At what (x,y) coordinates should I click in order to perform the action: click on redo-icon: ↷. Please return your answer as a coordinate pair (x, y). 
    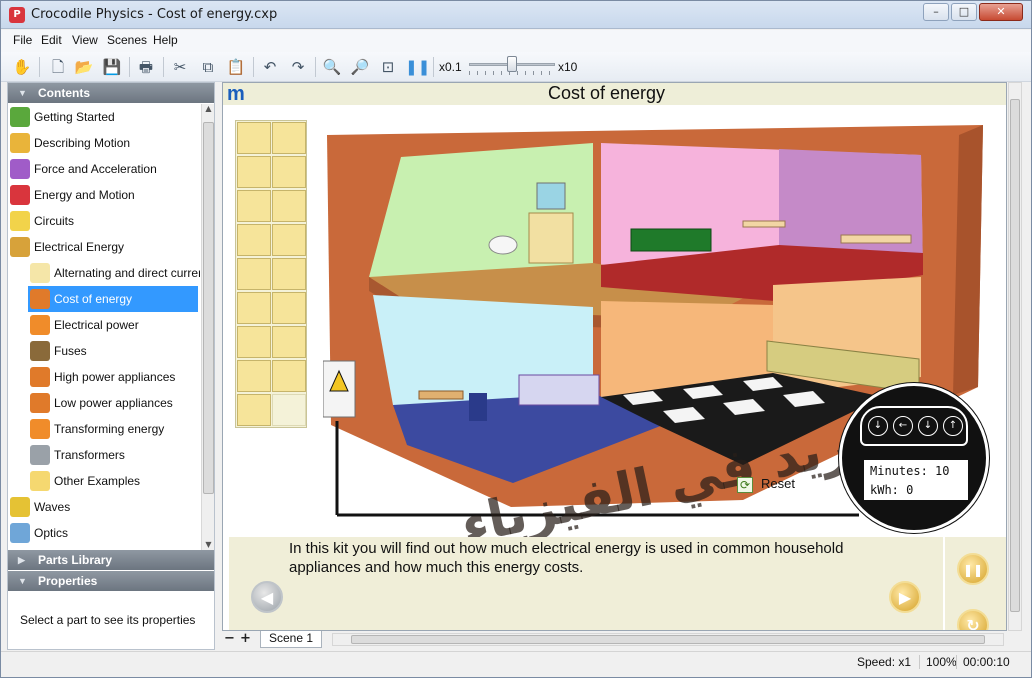
    Looking at the image, I should click on (298, 67).